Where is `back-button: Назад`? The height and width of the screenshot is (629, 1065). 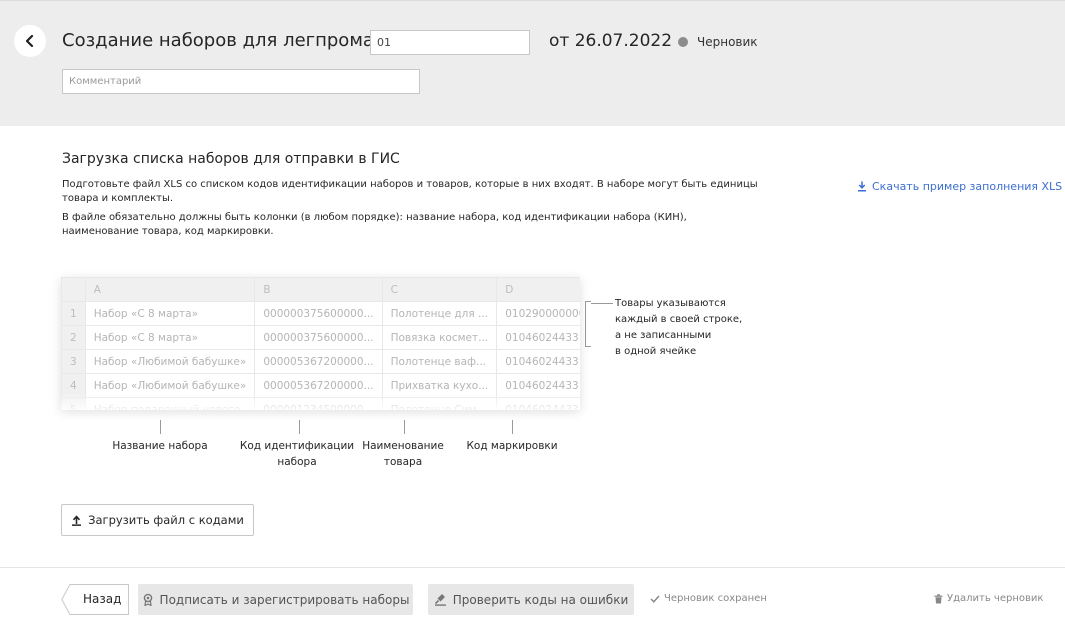 back-button: Назад is located at coordinates (95, 599).